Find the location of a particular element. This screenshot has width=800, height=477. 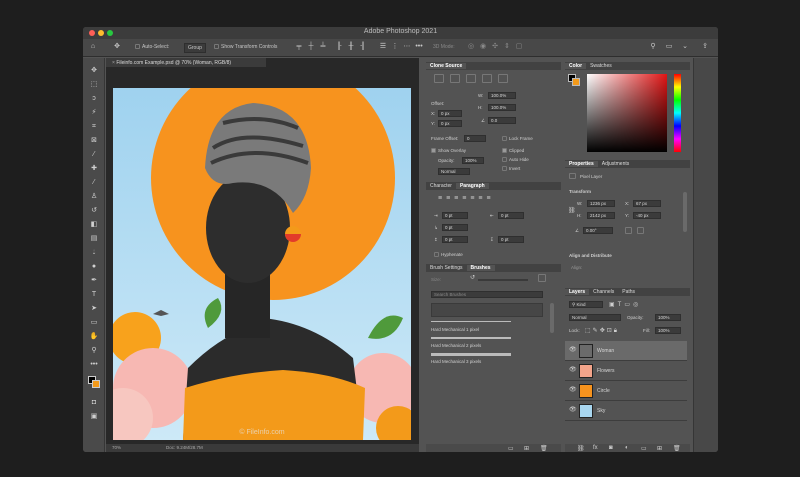

clone-source-4-icon is located at coordinates (487, 78).